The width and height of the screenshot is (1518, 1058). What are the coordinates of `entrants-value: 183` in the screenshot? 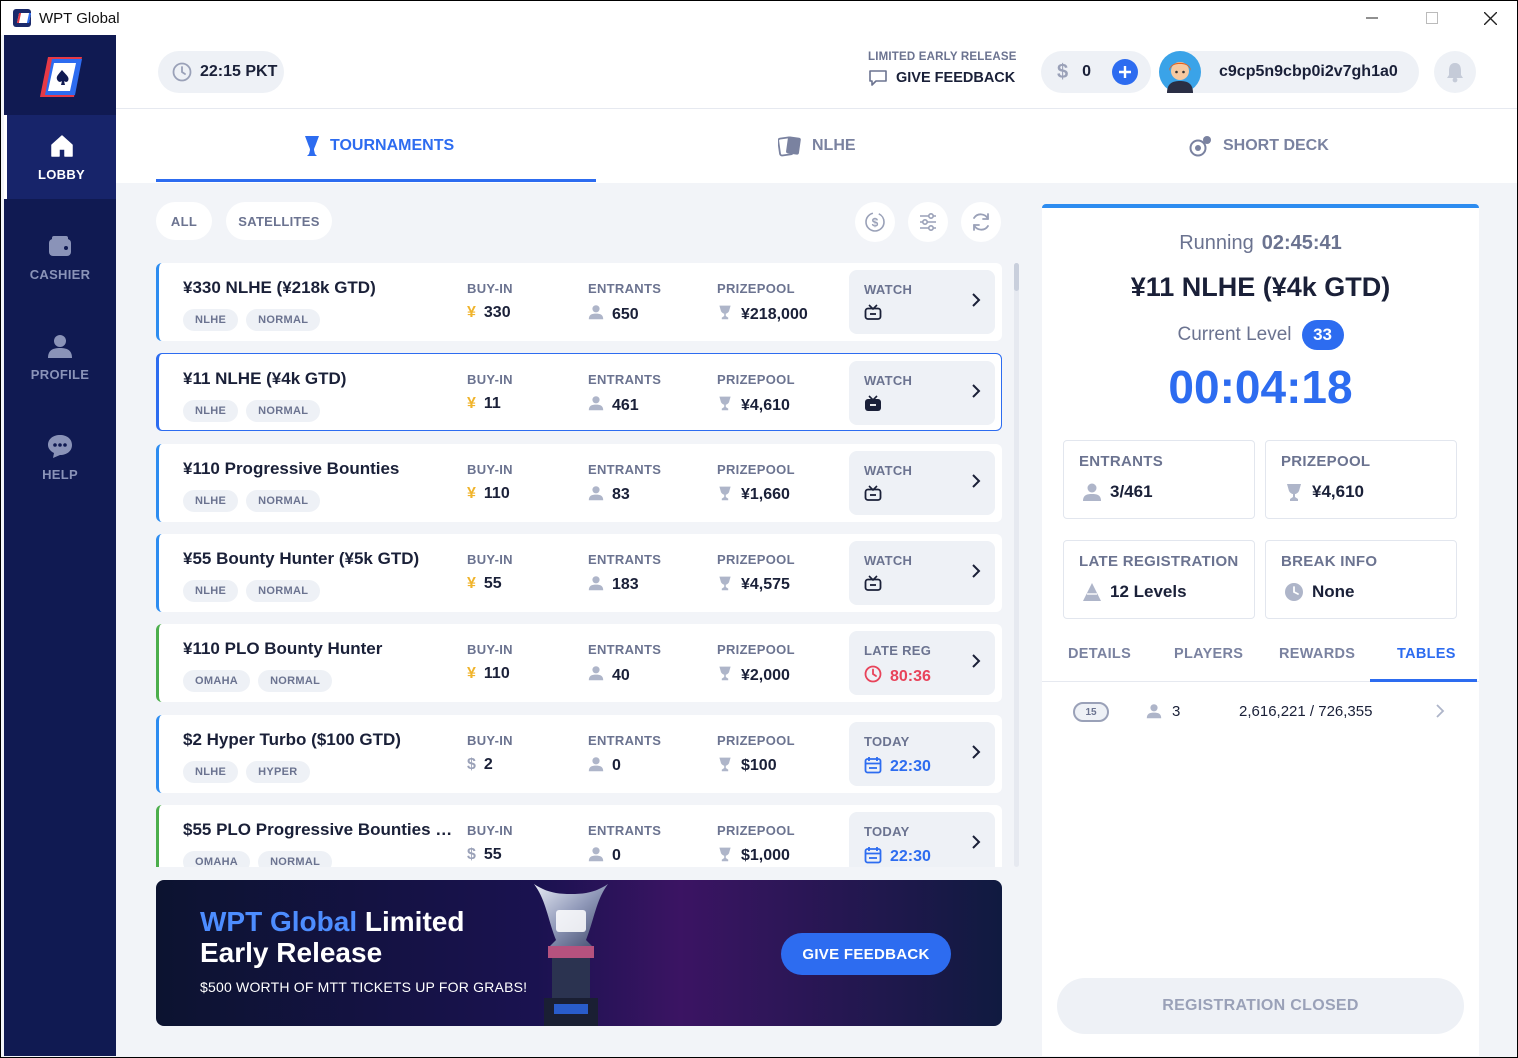 It's located at (625, 585).